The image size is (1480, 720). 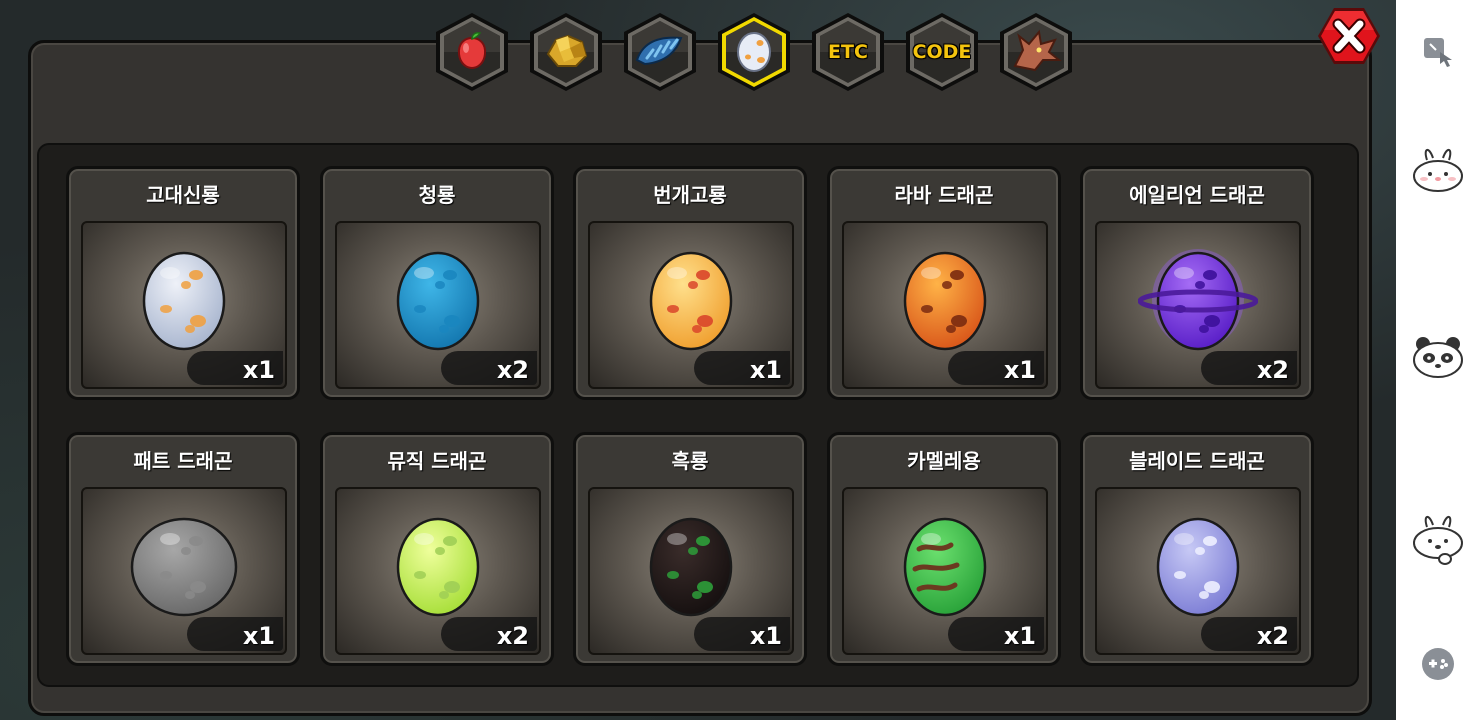 I want to click on egg-name: 패트 드래곤, so click(x=183, y=461).